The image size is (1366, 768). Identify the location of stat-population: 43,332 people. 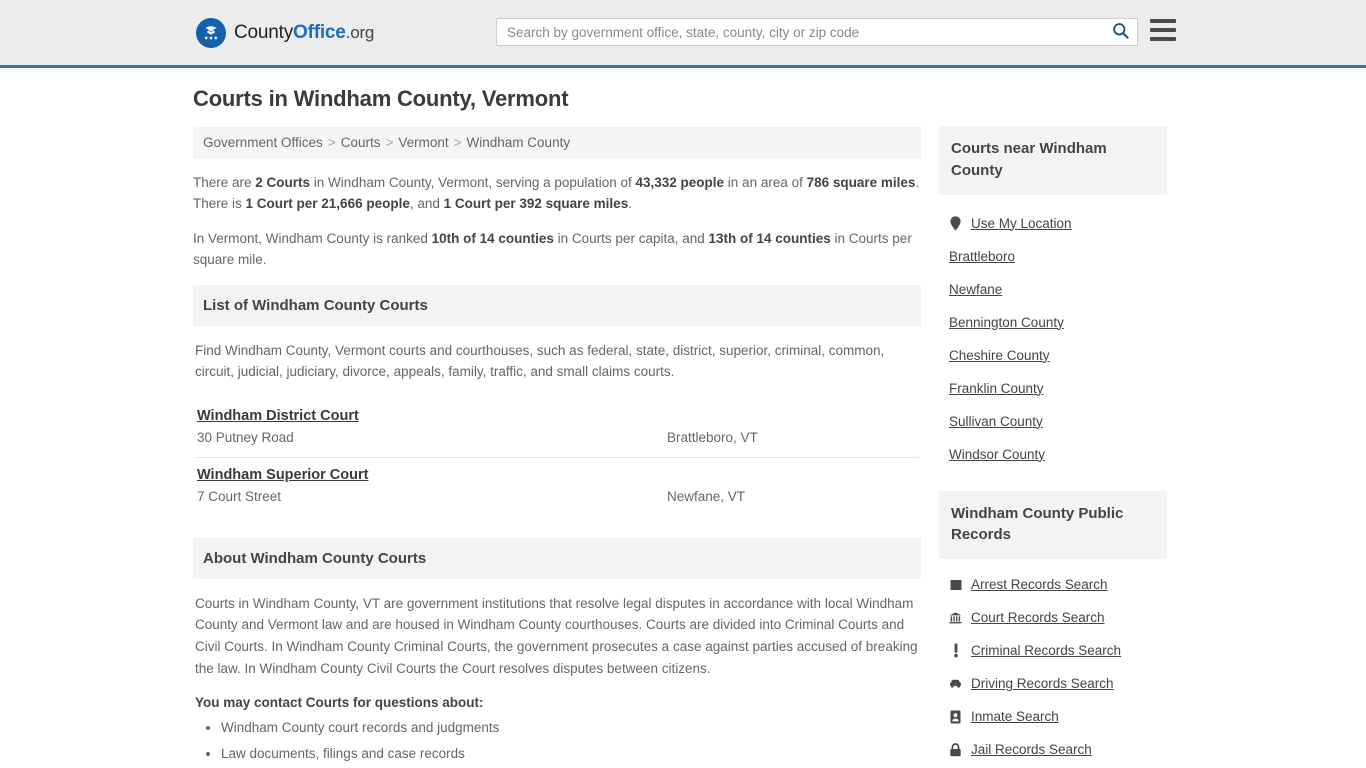
(680, 182).